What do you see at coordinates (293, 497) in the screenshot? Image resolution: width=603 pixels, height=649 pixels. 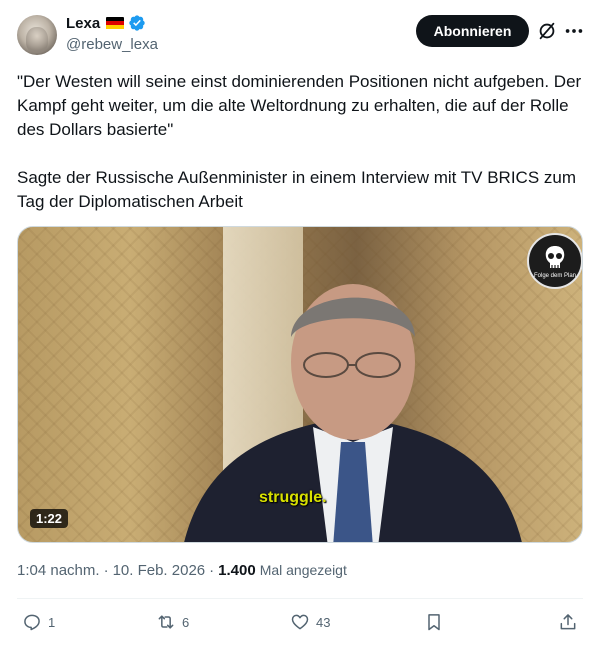 I see `video-subtitle: struggle.` at bounding box center [293, 497].